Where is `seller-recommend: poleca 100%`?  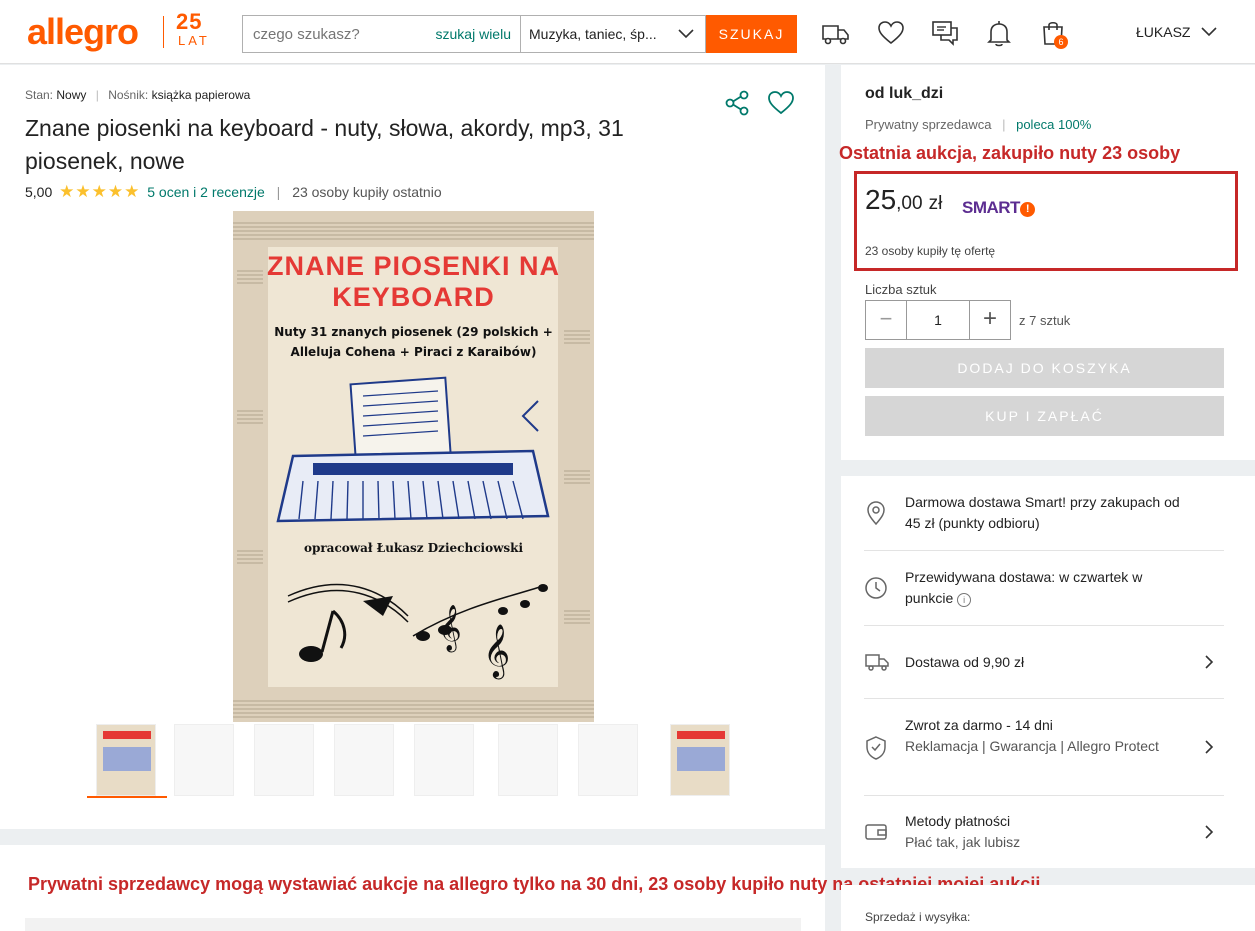
seller-recommend: poleca 100% is located at coordinates (1053, 124).